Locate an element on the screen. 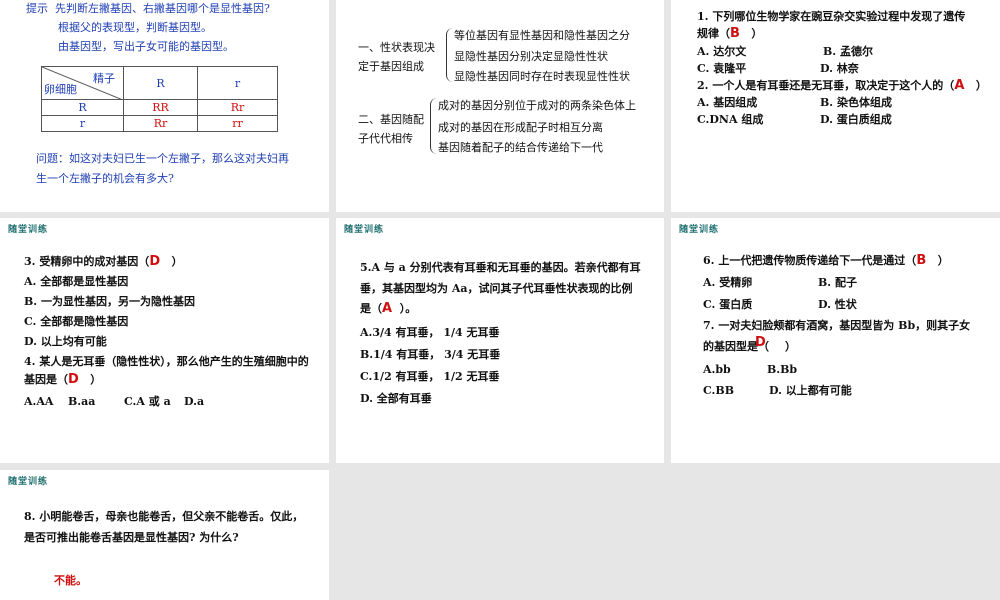  option: B.aa is located at coordinates (82, 401).